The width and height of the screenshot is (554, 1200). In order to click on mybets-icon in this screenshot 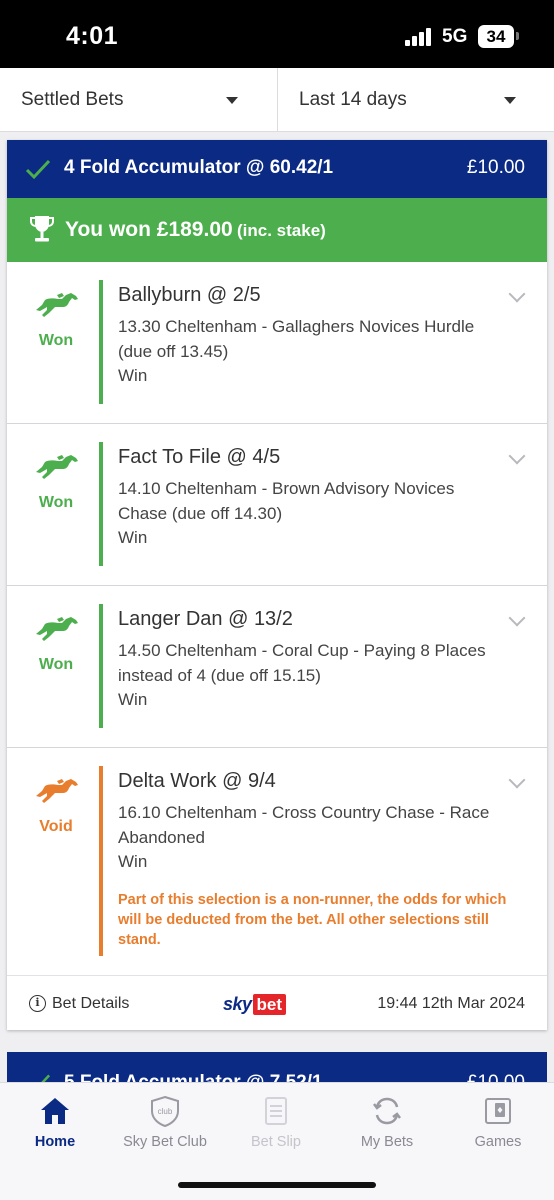, I will do `click(387, 1111)`.